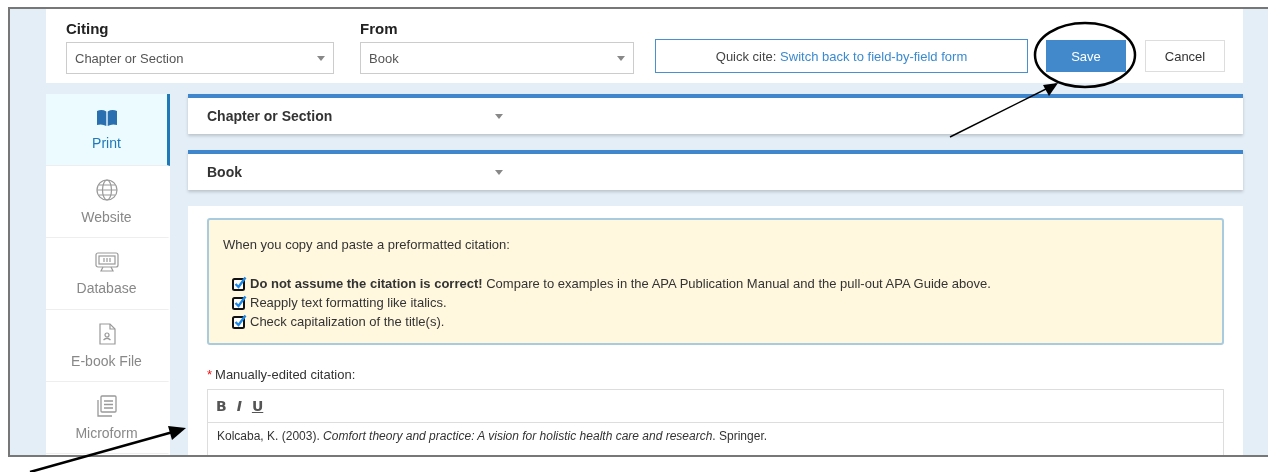 This screenshot has height=472, width=1268. Describe the element at coordinates (367, 244) in the screenshot. I see `notice-text: When you copy and paste a preformatted citation:` at that location.